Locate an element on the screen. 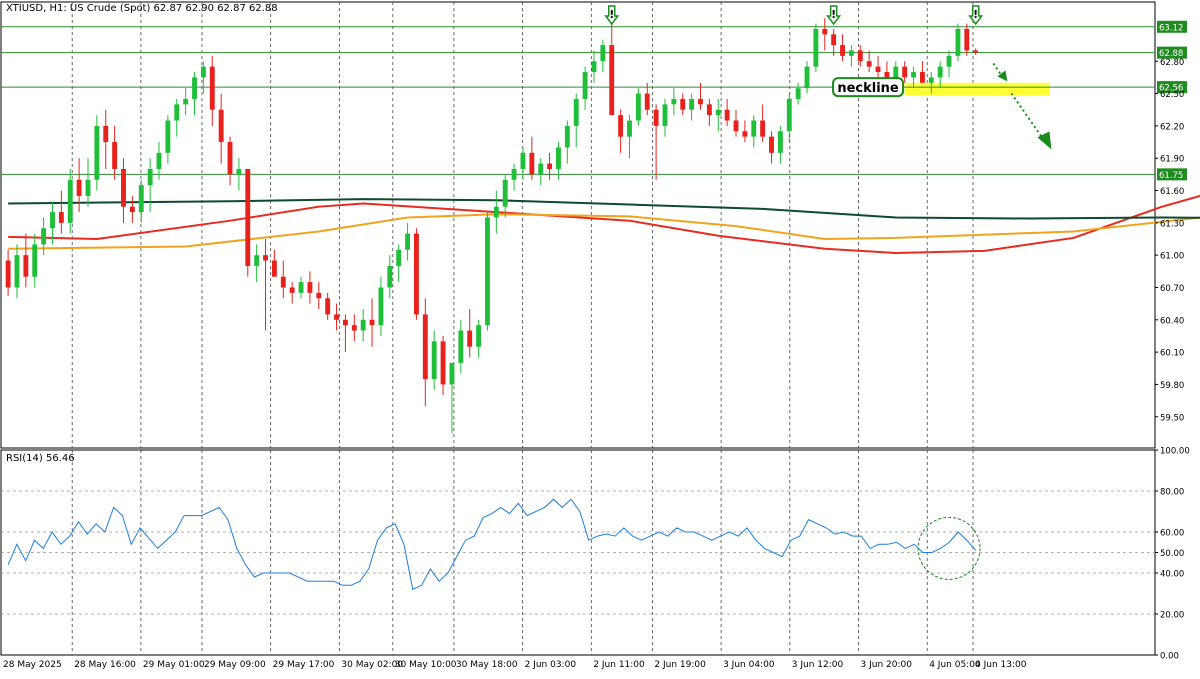  x-tick-label: 29 May 01:00 is located at coordinates (174, 665).